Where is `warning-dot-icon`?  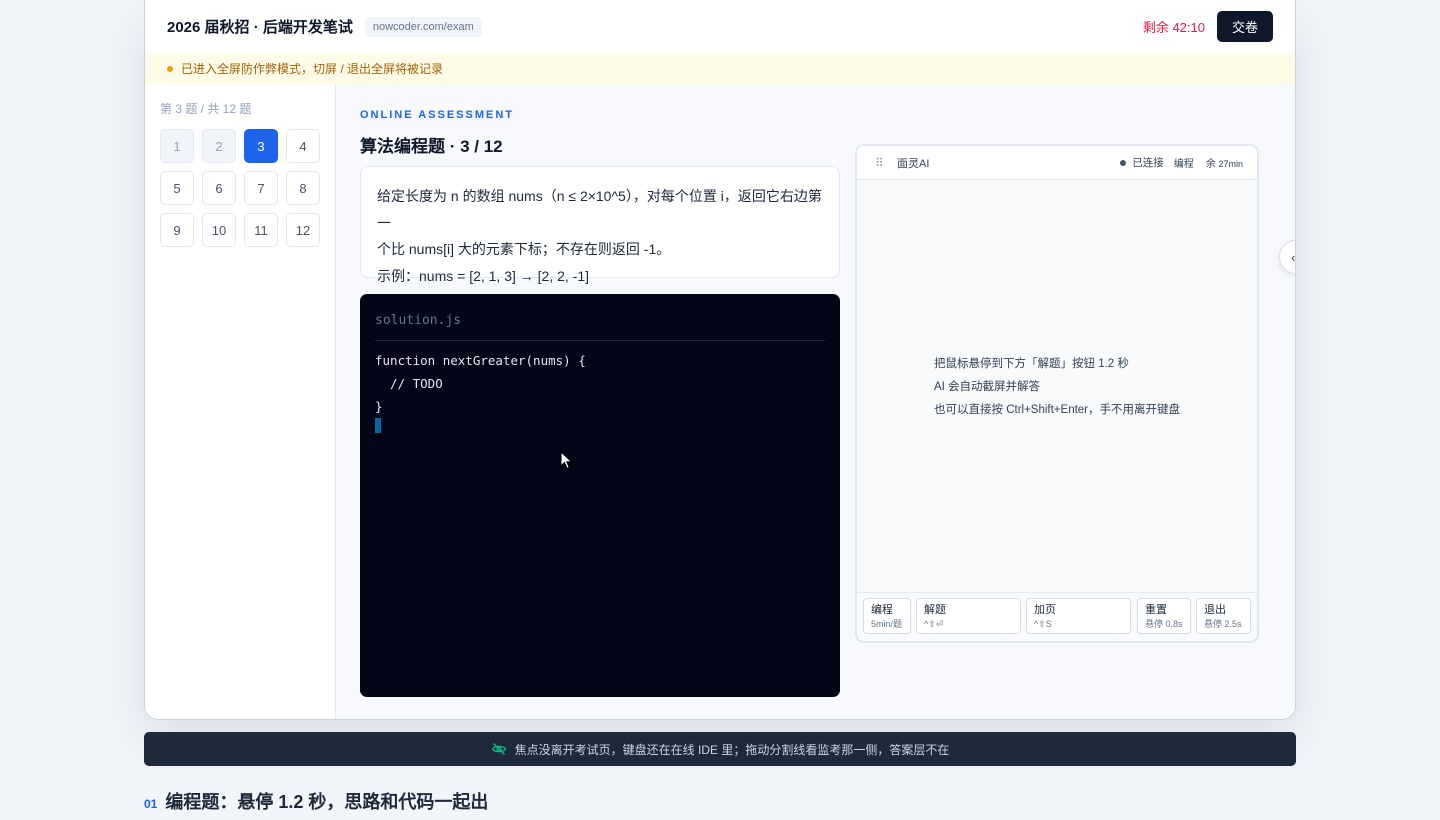
warning-dot-icon is located at coordinates (170, 68).